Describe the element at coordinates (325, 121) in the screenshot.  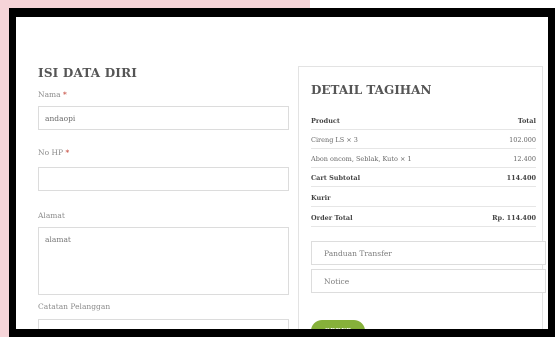
I see `product-header: Product` at that location.